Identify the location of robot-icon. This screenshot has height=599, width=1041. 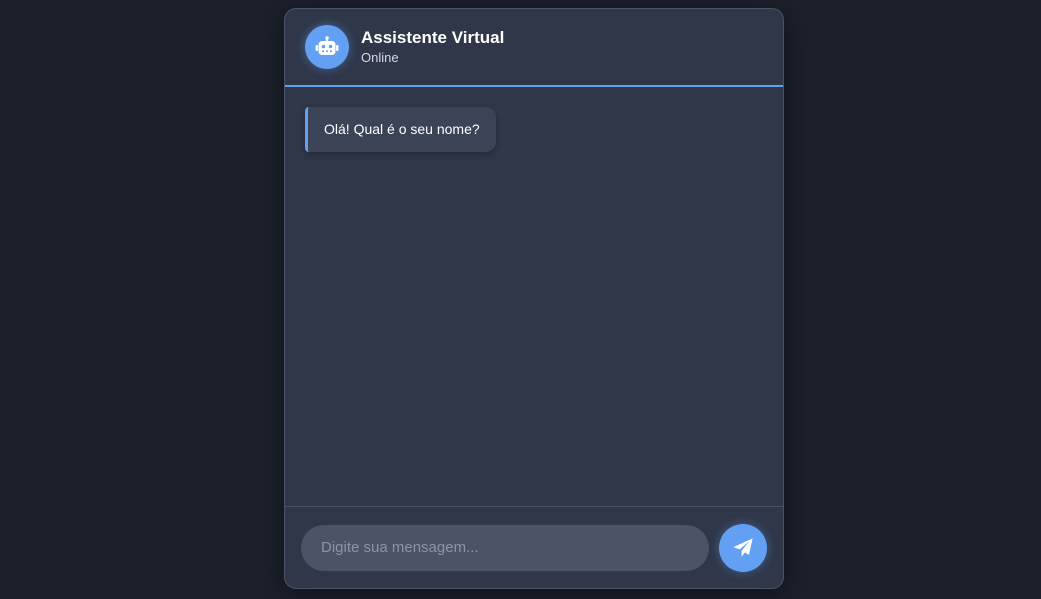
(327, 45).